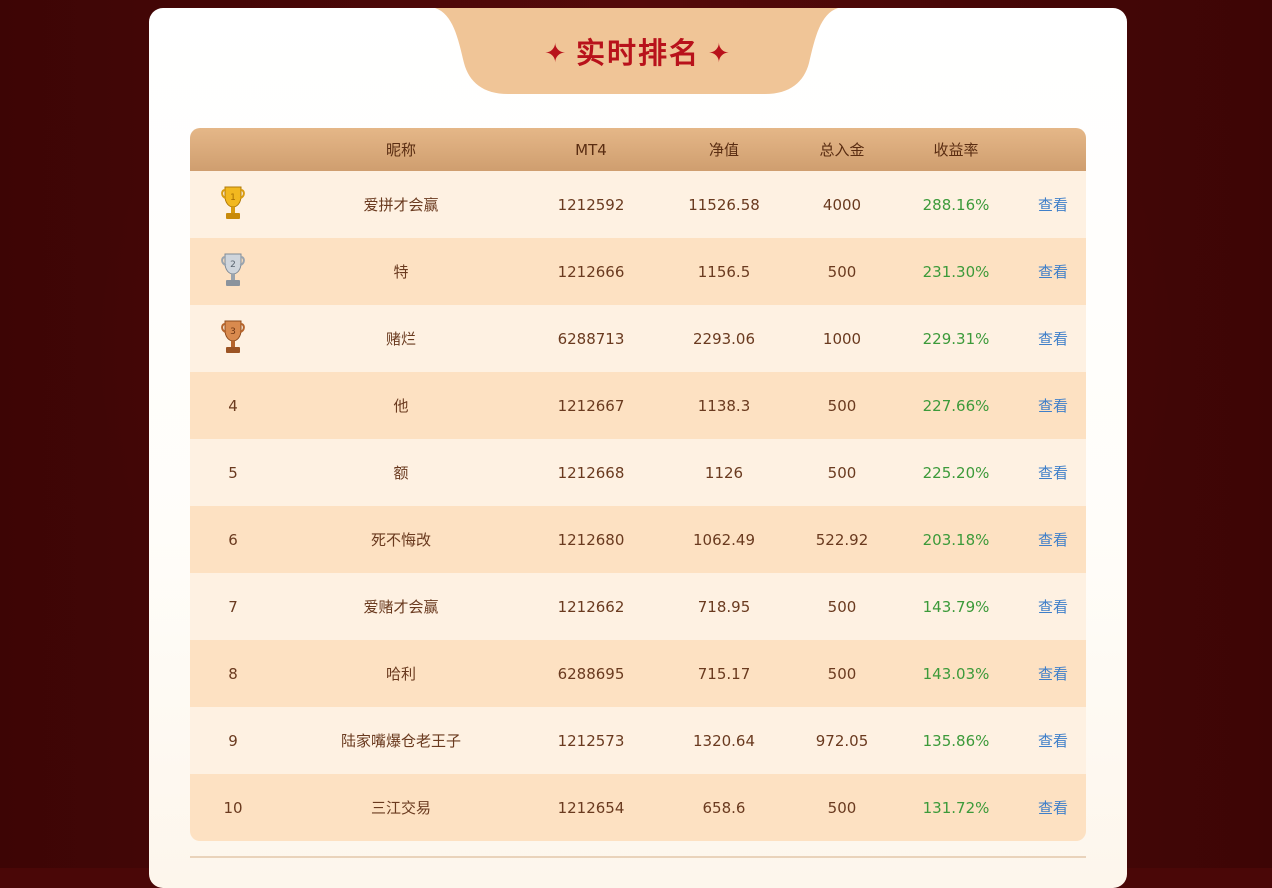  I want to click on return-rate-cell: 143.03%, so click(956, 673).